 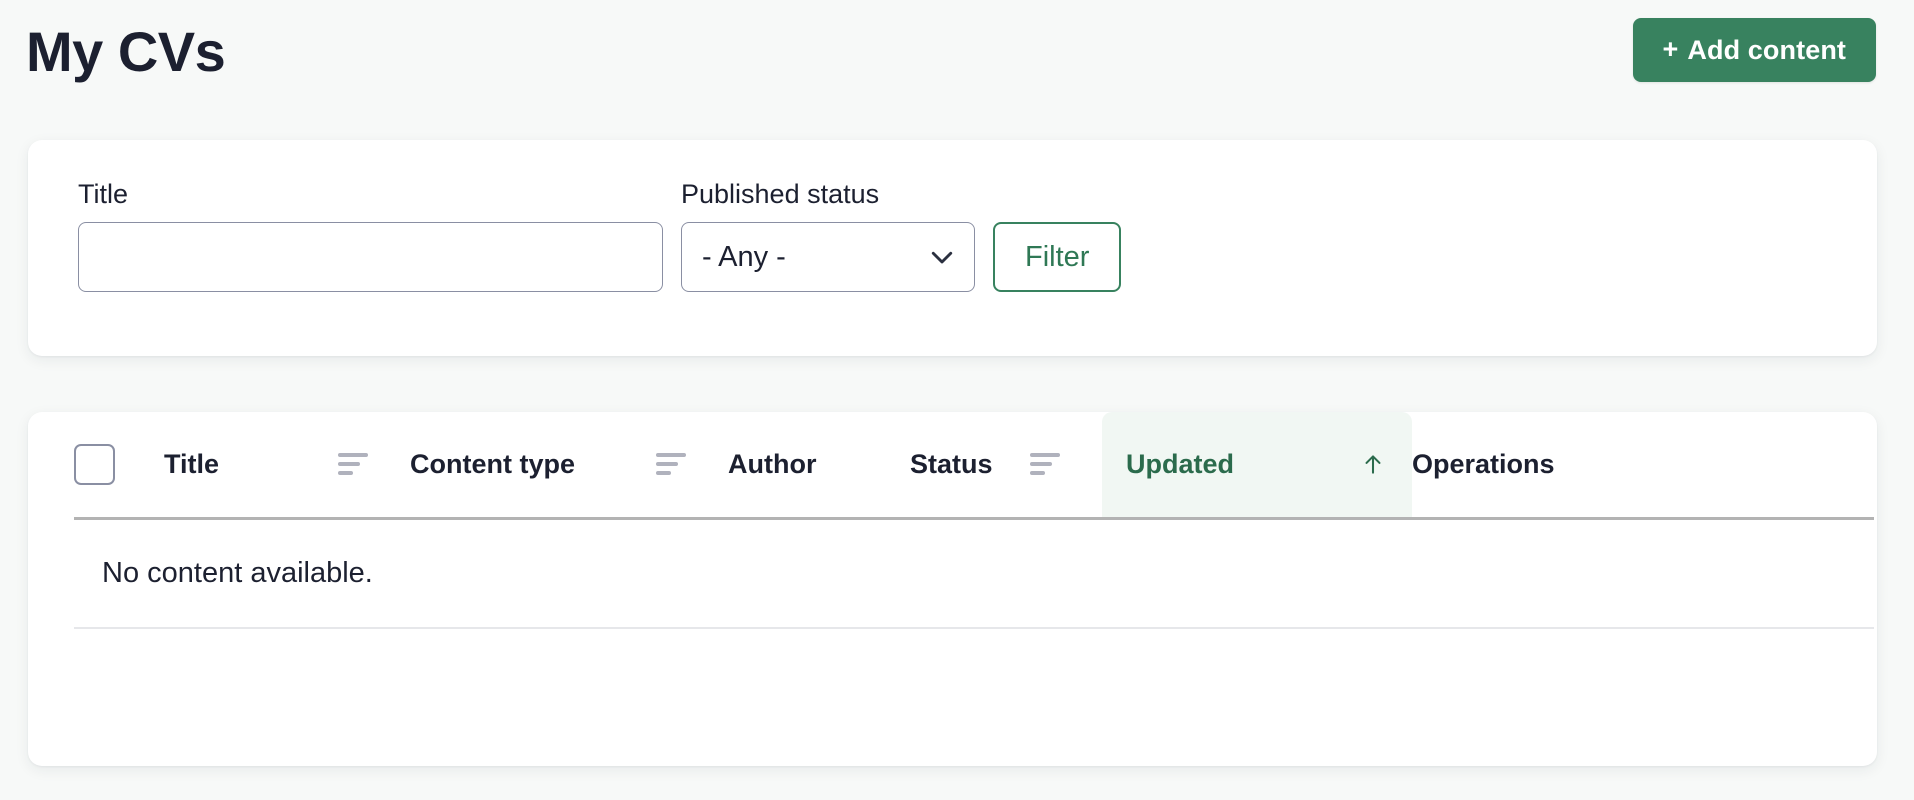 I want to click on column-header-author-label: Author, so click(x=772, y=463).